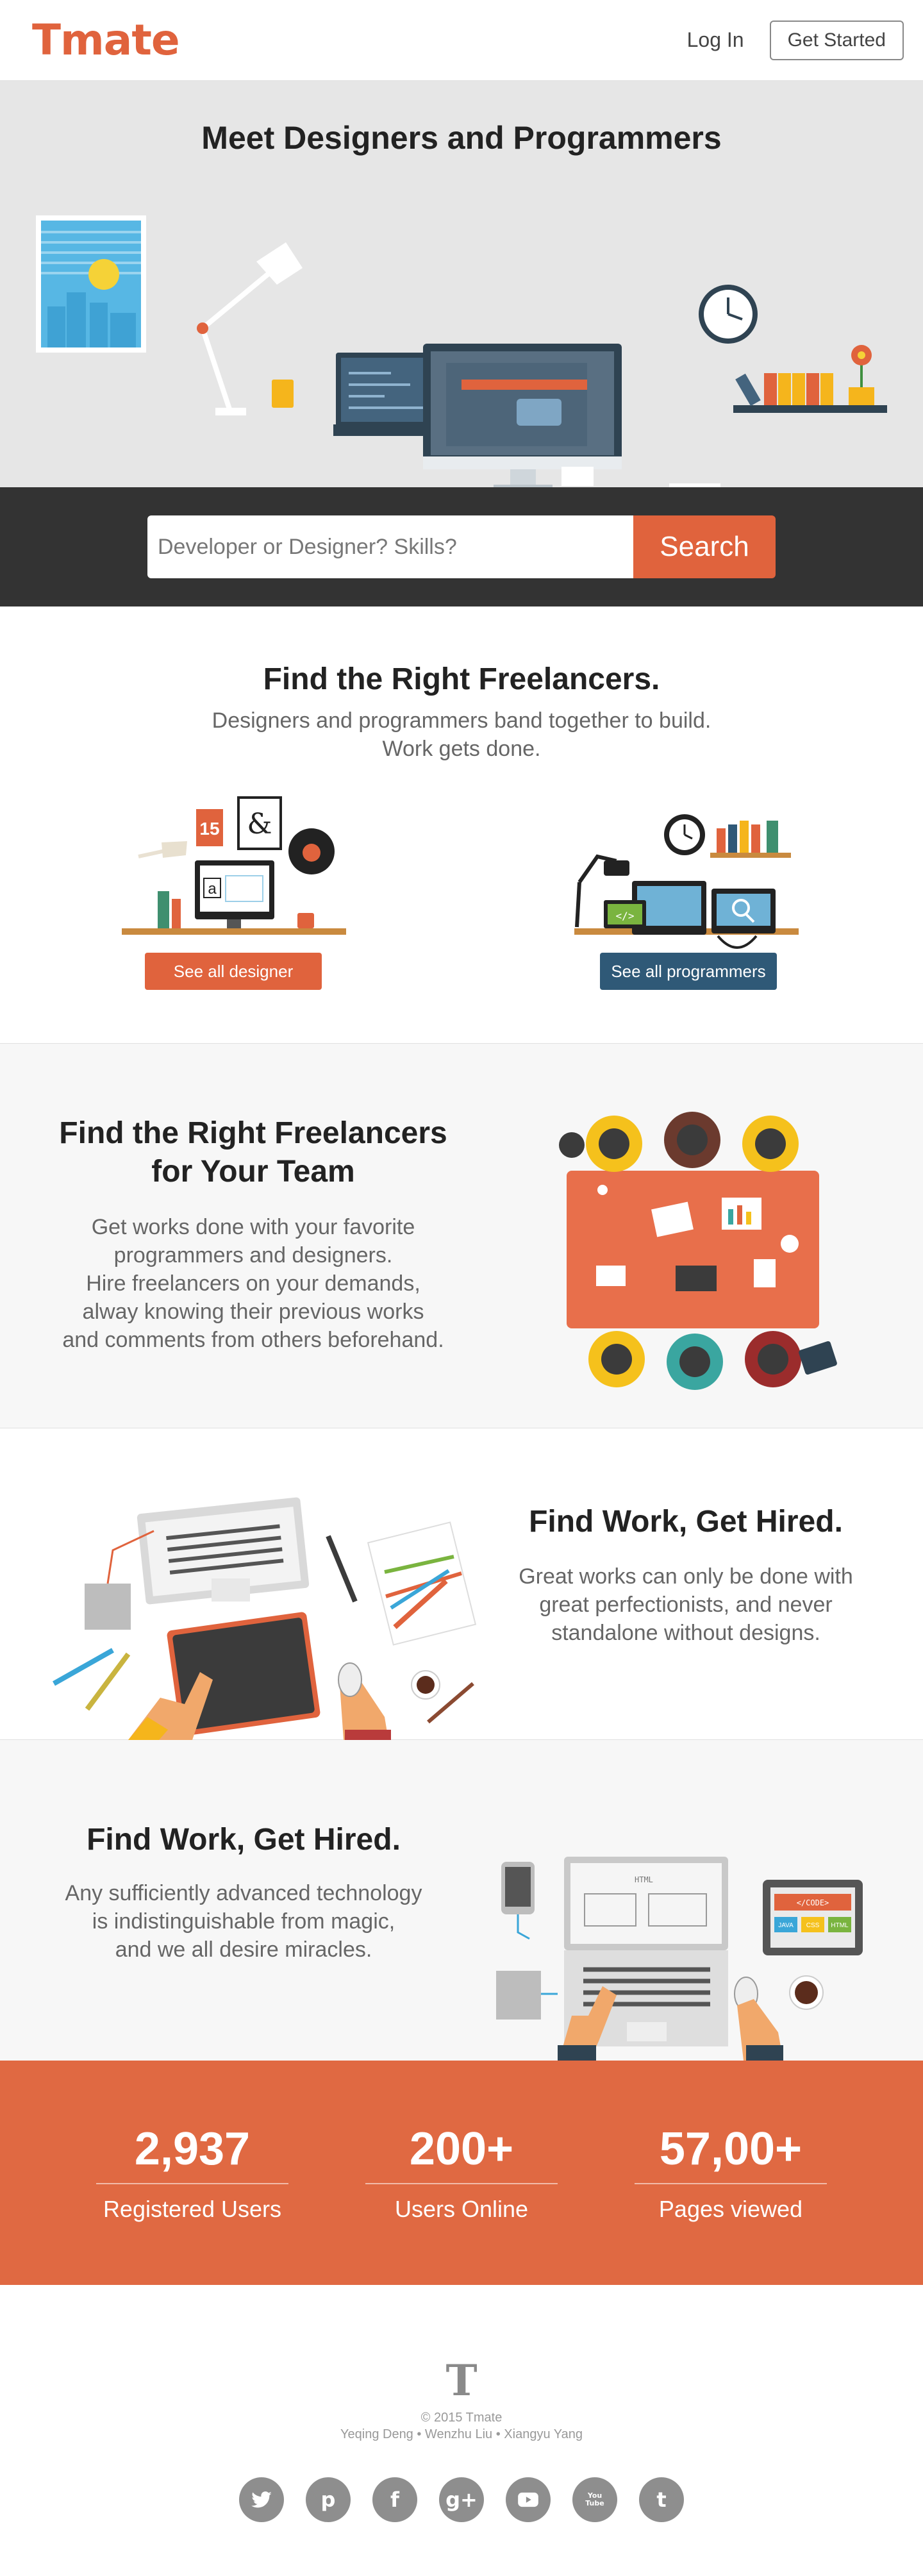  What do you see at coordinates (689, 971) in the screenshot?
I see `see-all-programmers-button: See all programmers` at bounding box center [689, 971].